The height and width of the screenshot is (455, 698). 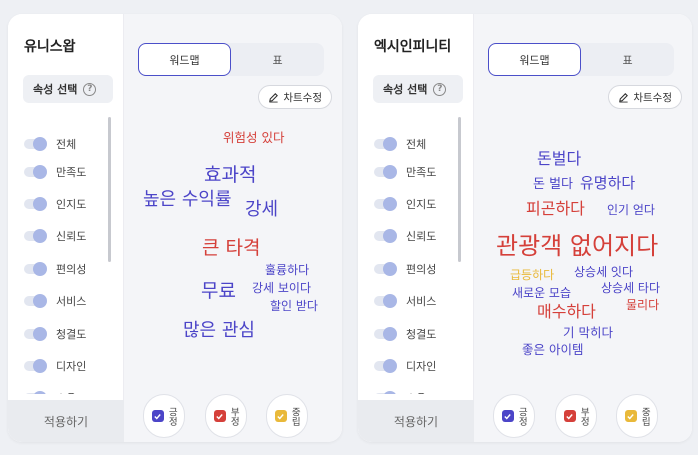 I want to click on word-cloud-word: 강세 보이다, so click(x=281, y=288).